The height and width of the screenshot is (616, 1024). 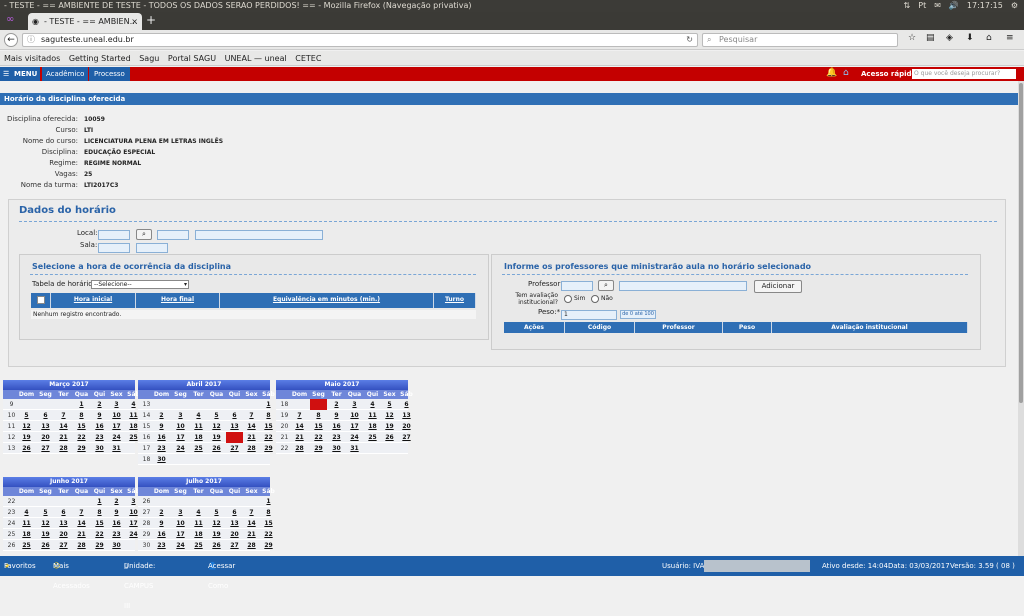 What do you see at coordinates (1010, 38) in the screenshot?
I see `hamburger-menu-icon: ≡` at bounding box center [1010, 38].